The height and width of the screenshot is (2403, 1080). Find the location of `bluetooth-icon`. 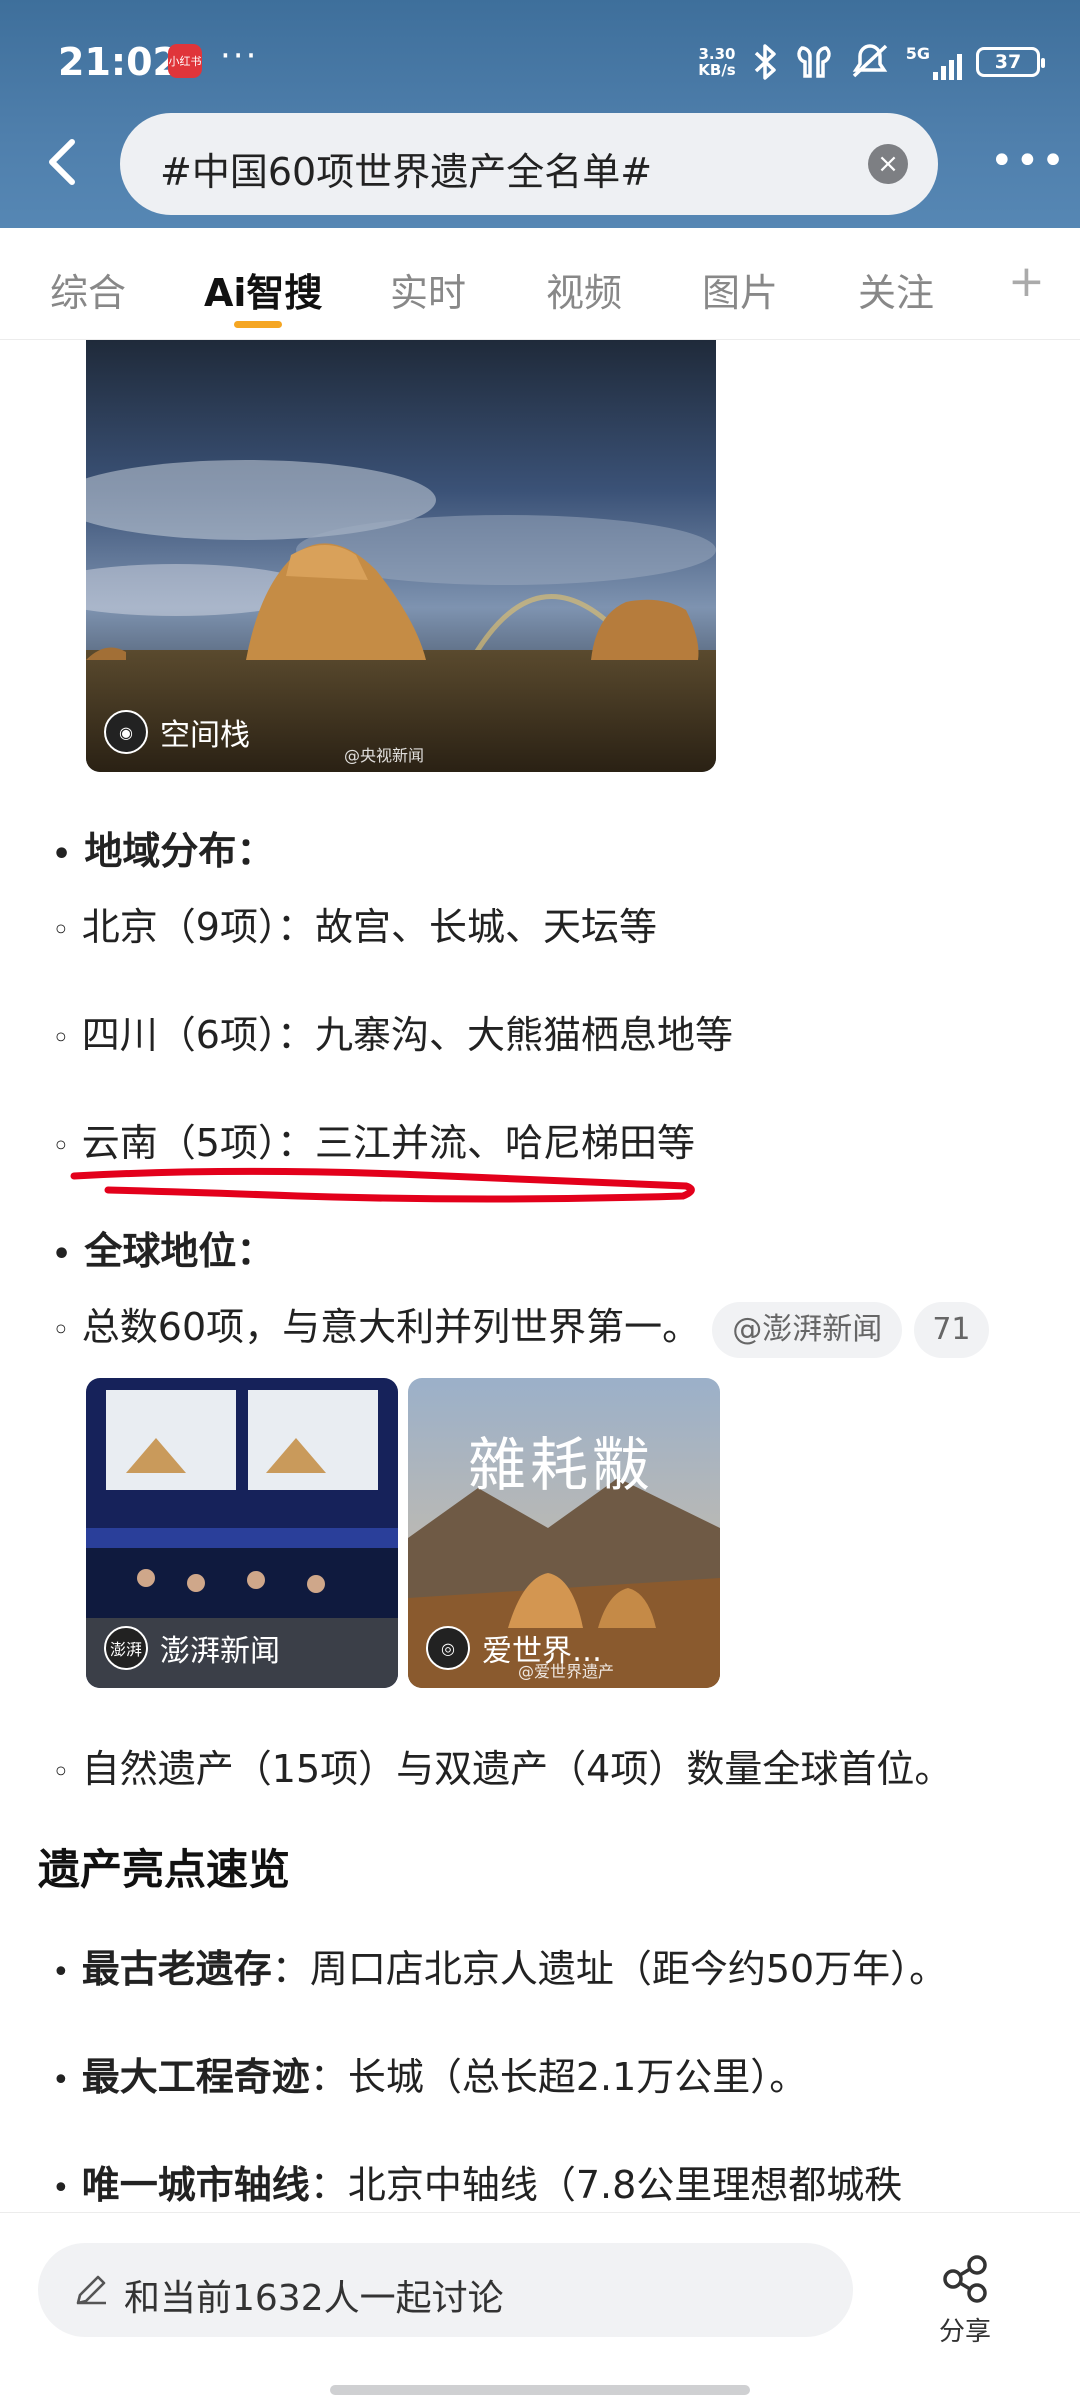

bluetooth-icon is located at coordinates (765, 62).